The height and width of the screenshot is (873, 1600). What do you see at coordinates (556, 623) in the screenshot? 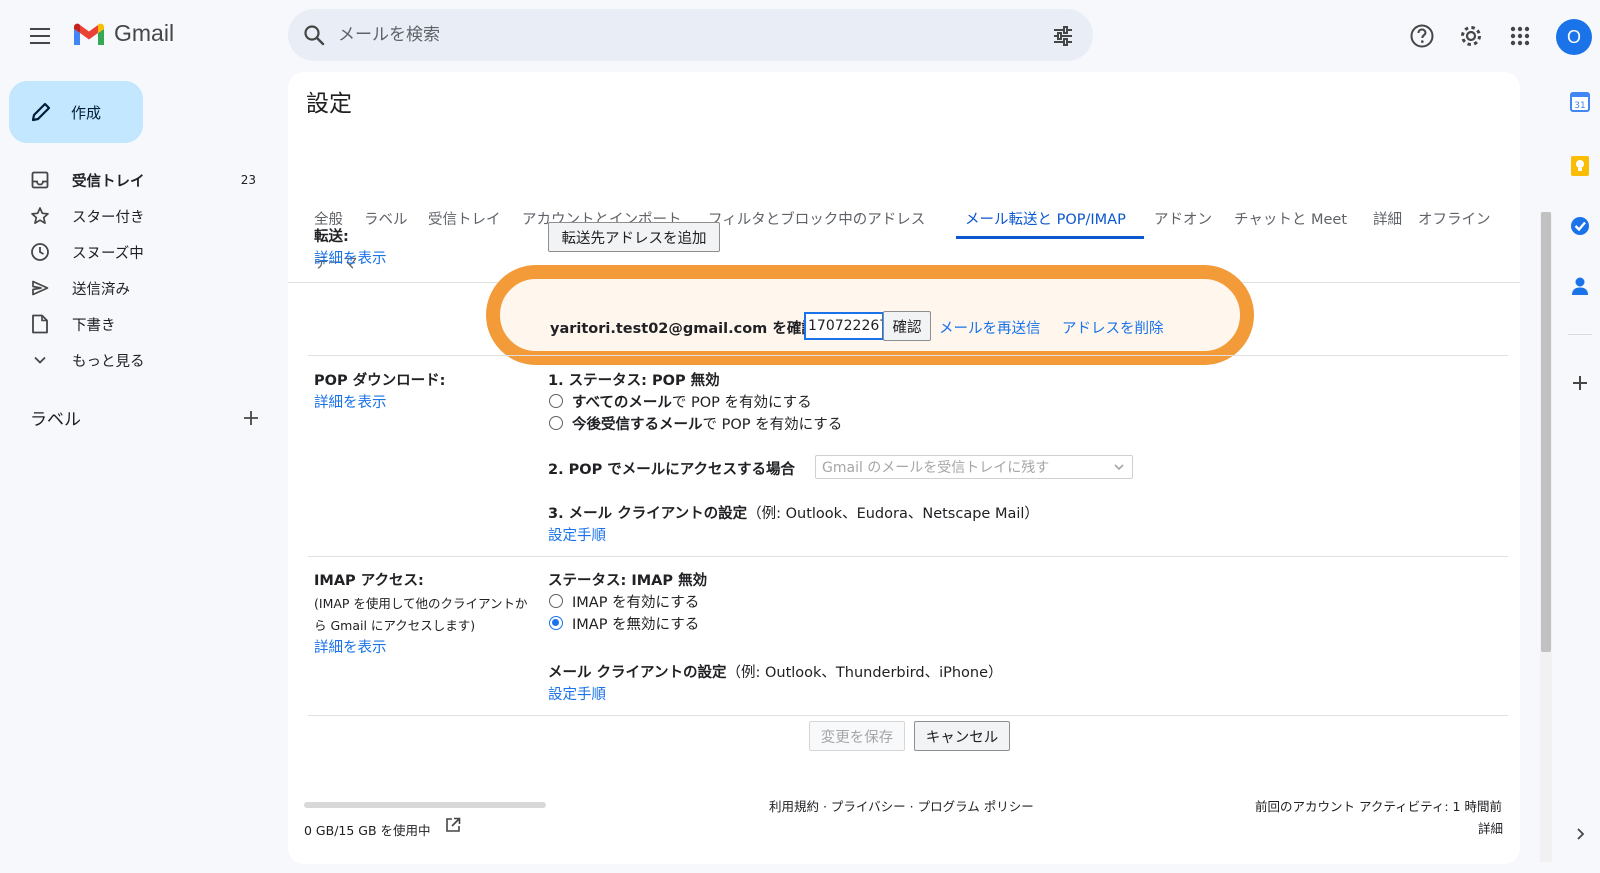
I see `imap-disable-radio` at bounding box center [556, 623].